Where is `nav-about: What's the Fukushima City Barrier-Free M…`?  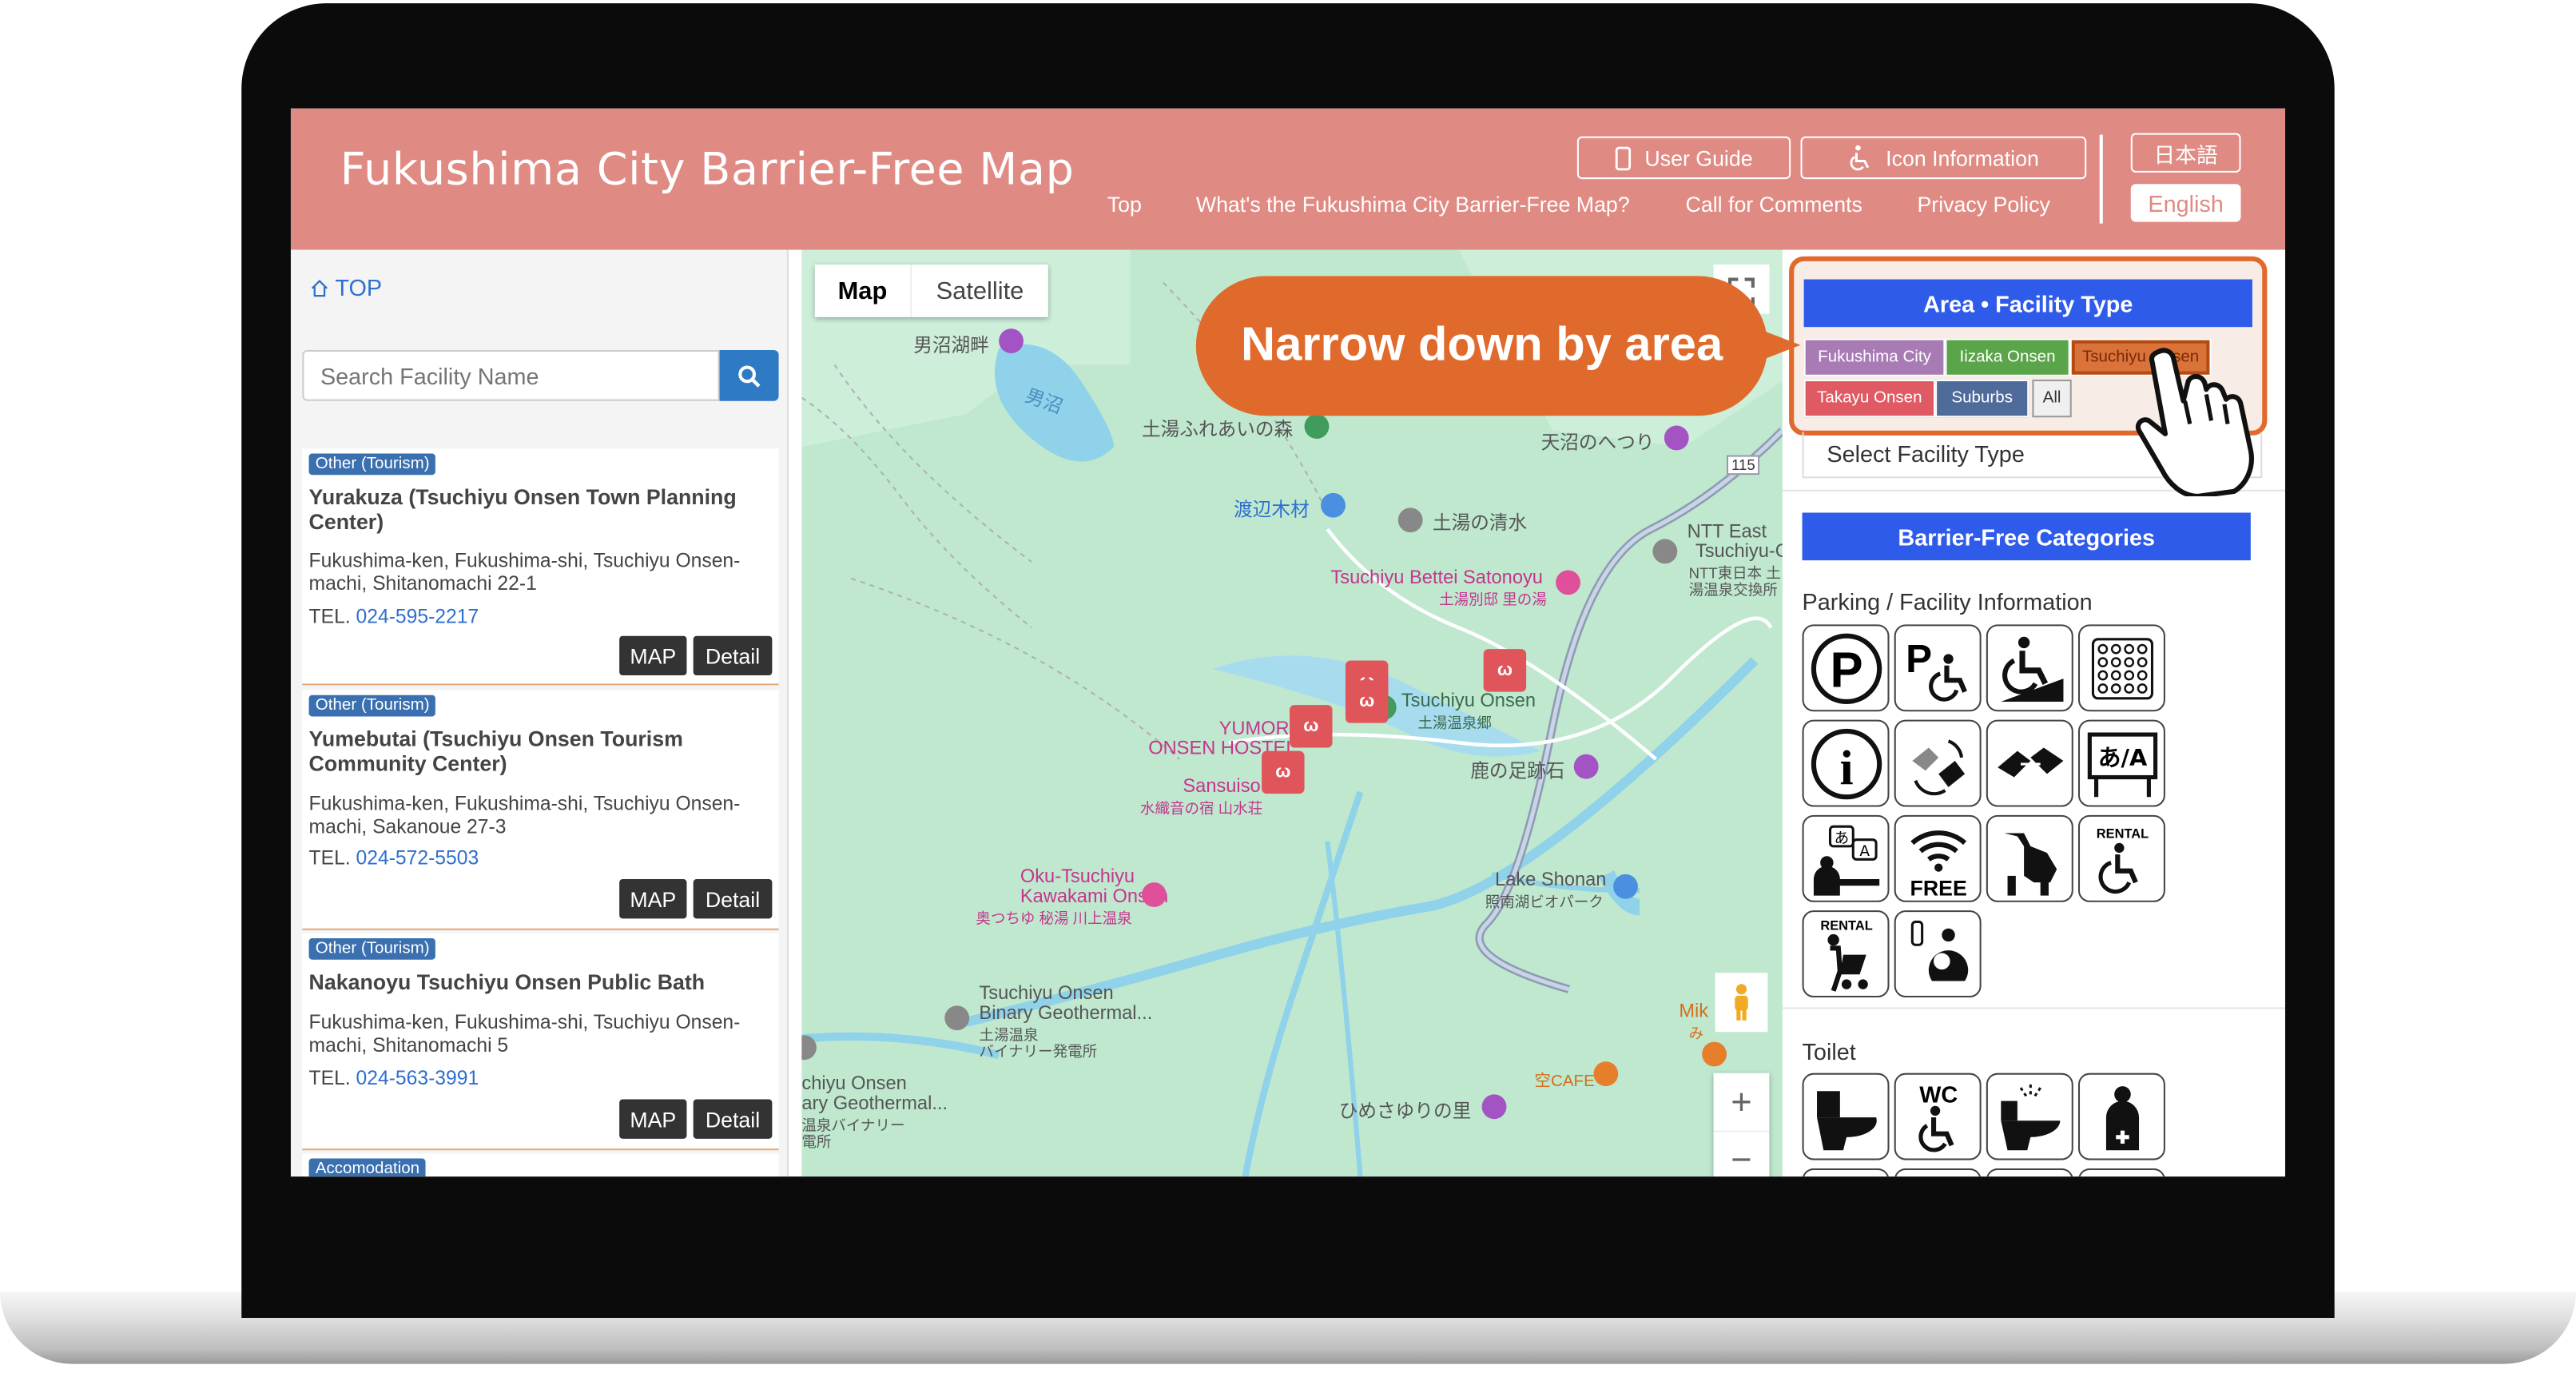 nav-about: What's the Fukushima City Barrier-Free M… is located at coordinates (1413, 205).